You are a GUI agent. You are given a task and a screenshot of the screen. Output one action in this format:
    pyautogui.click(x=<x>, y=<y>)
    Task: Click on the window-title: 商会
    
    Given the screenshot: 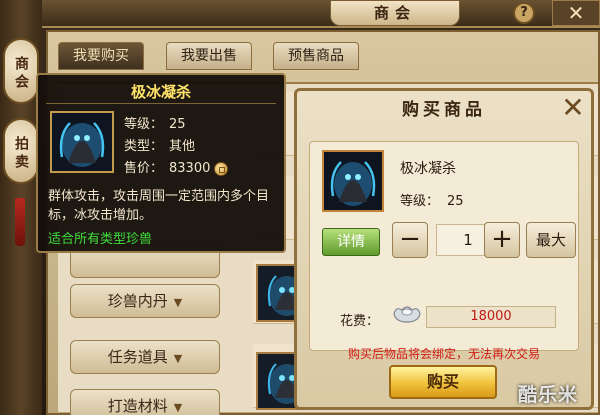 What is the action you would take?
    pyautogui.click(x=395, y=13)
    